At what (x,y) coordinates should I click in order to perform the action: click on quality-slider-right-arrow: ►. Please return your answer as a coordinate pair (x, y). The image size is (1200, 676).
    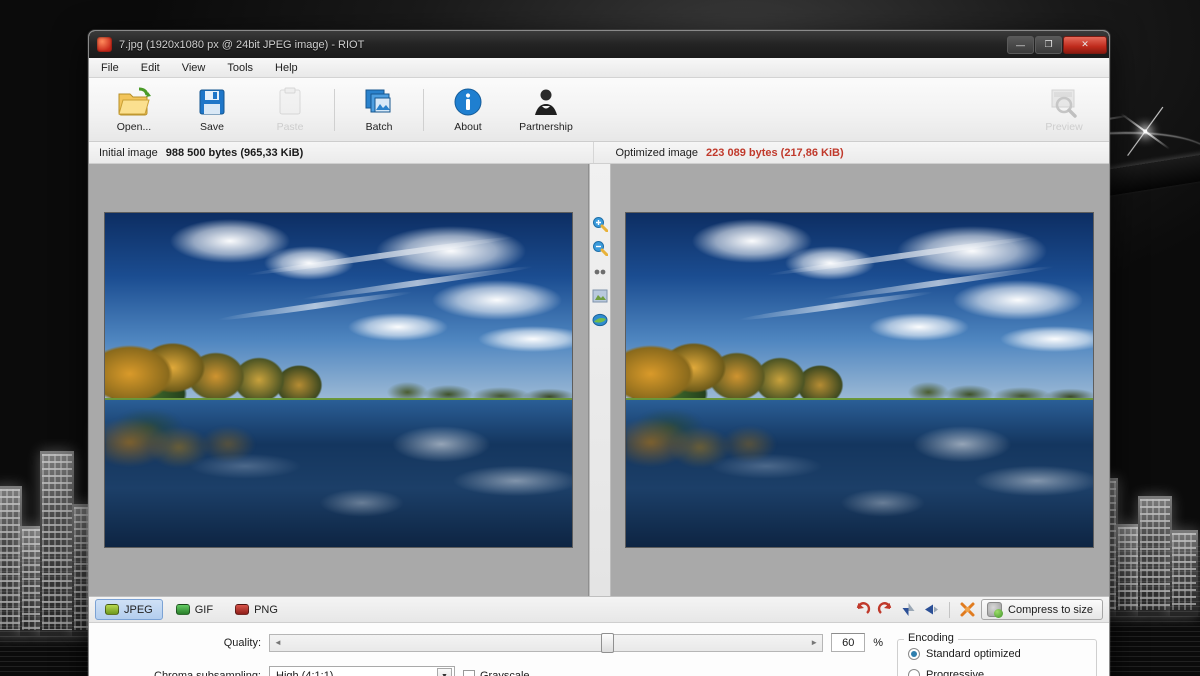
    Looking at the image, I should click on (814, 642).